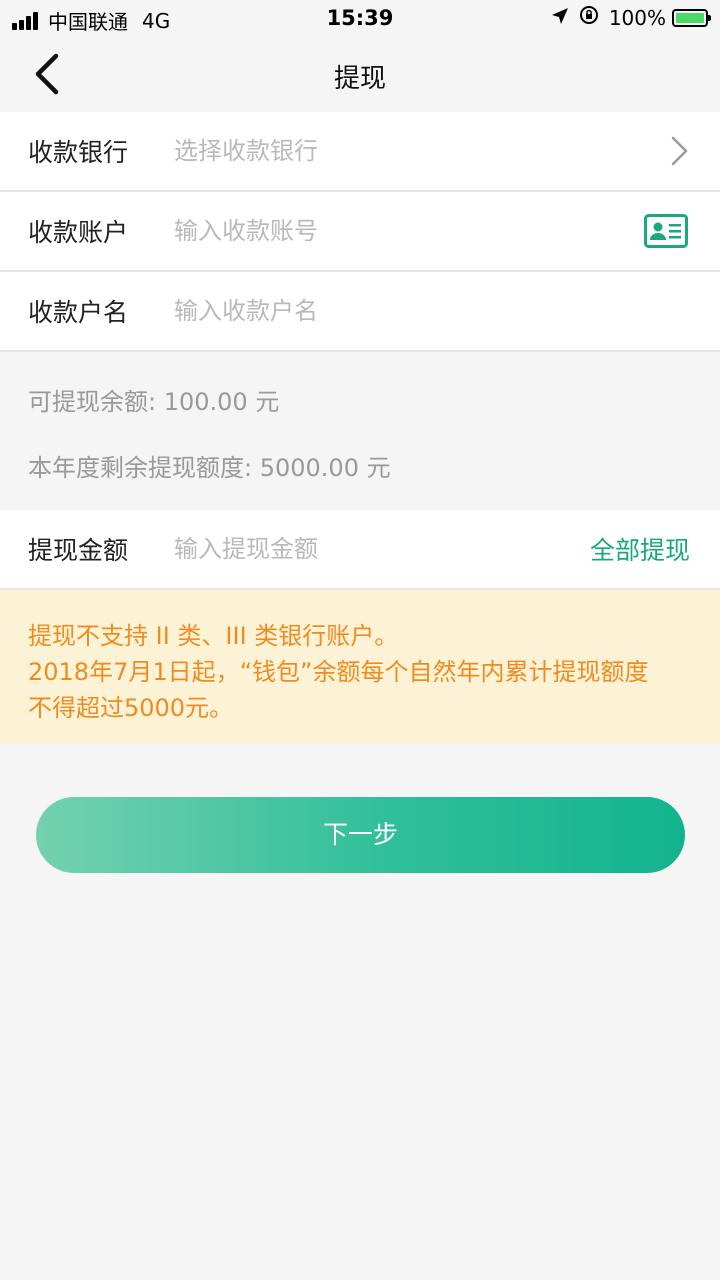 The width and height of the screenshot is (720, 1280). I want to click on bank-select-input, so click(394, 151).